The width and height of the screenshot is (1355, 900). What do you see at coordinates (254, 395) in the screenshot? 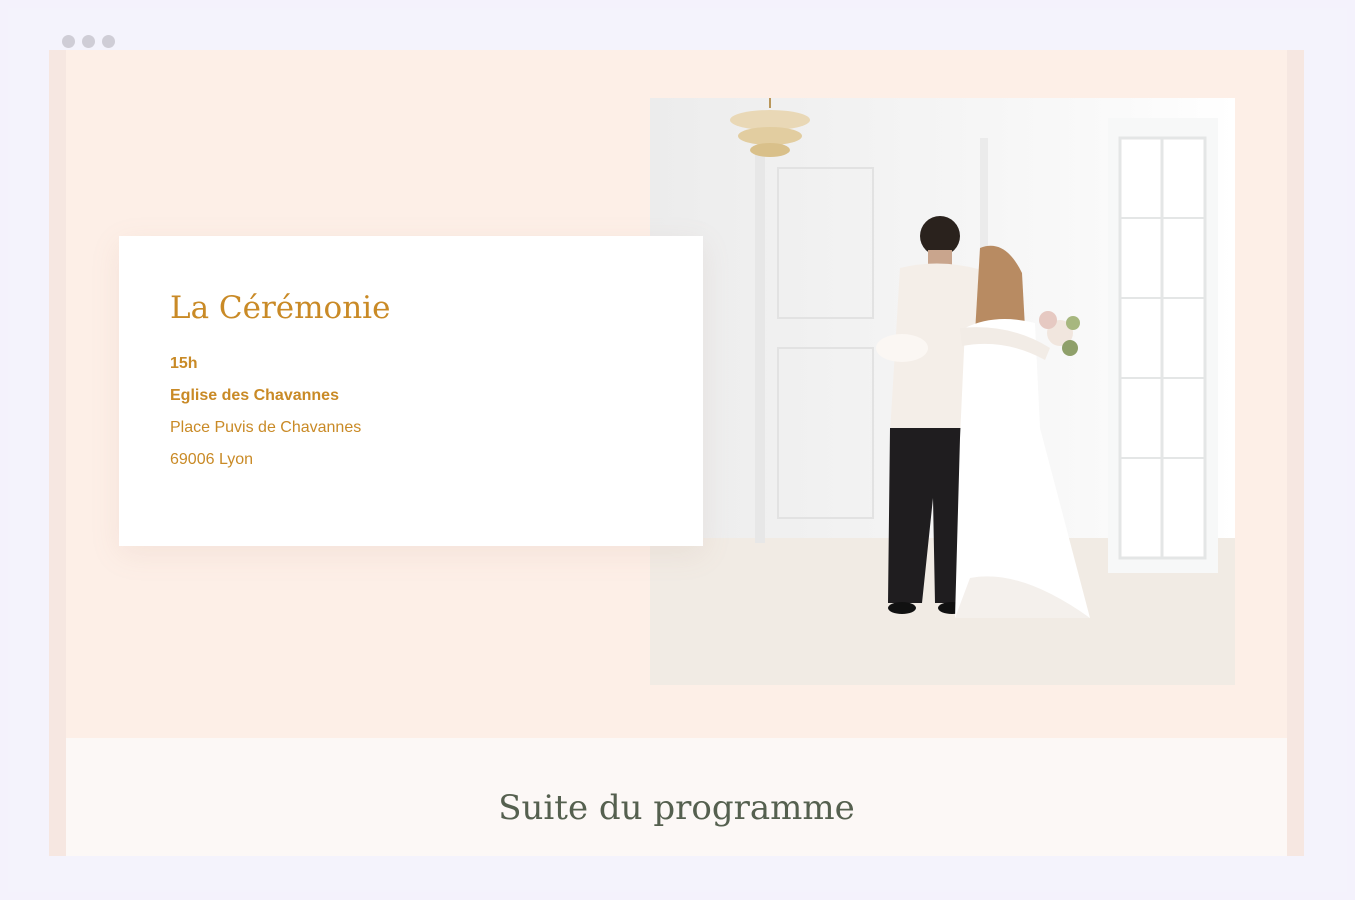
I see `ceremony-venue: Eglise des Chavannes` at bounding box center [254, 395].